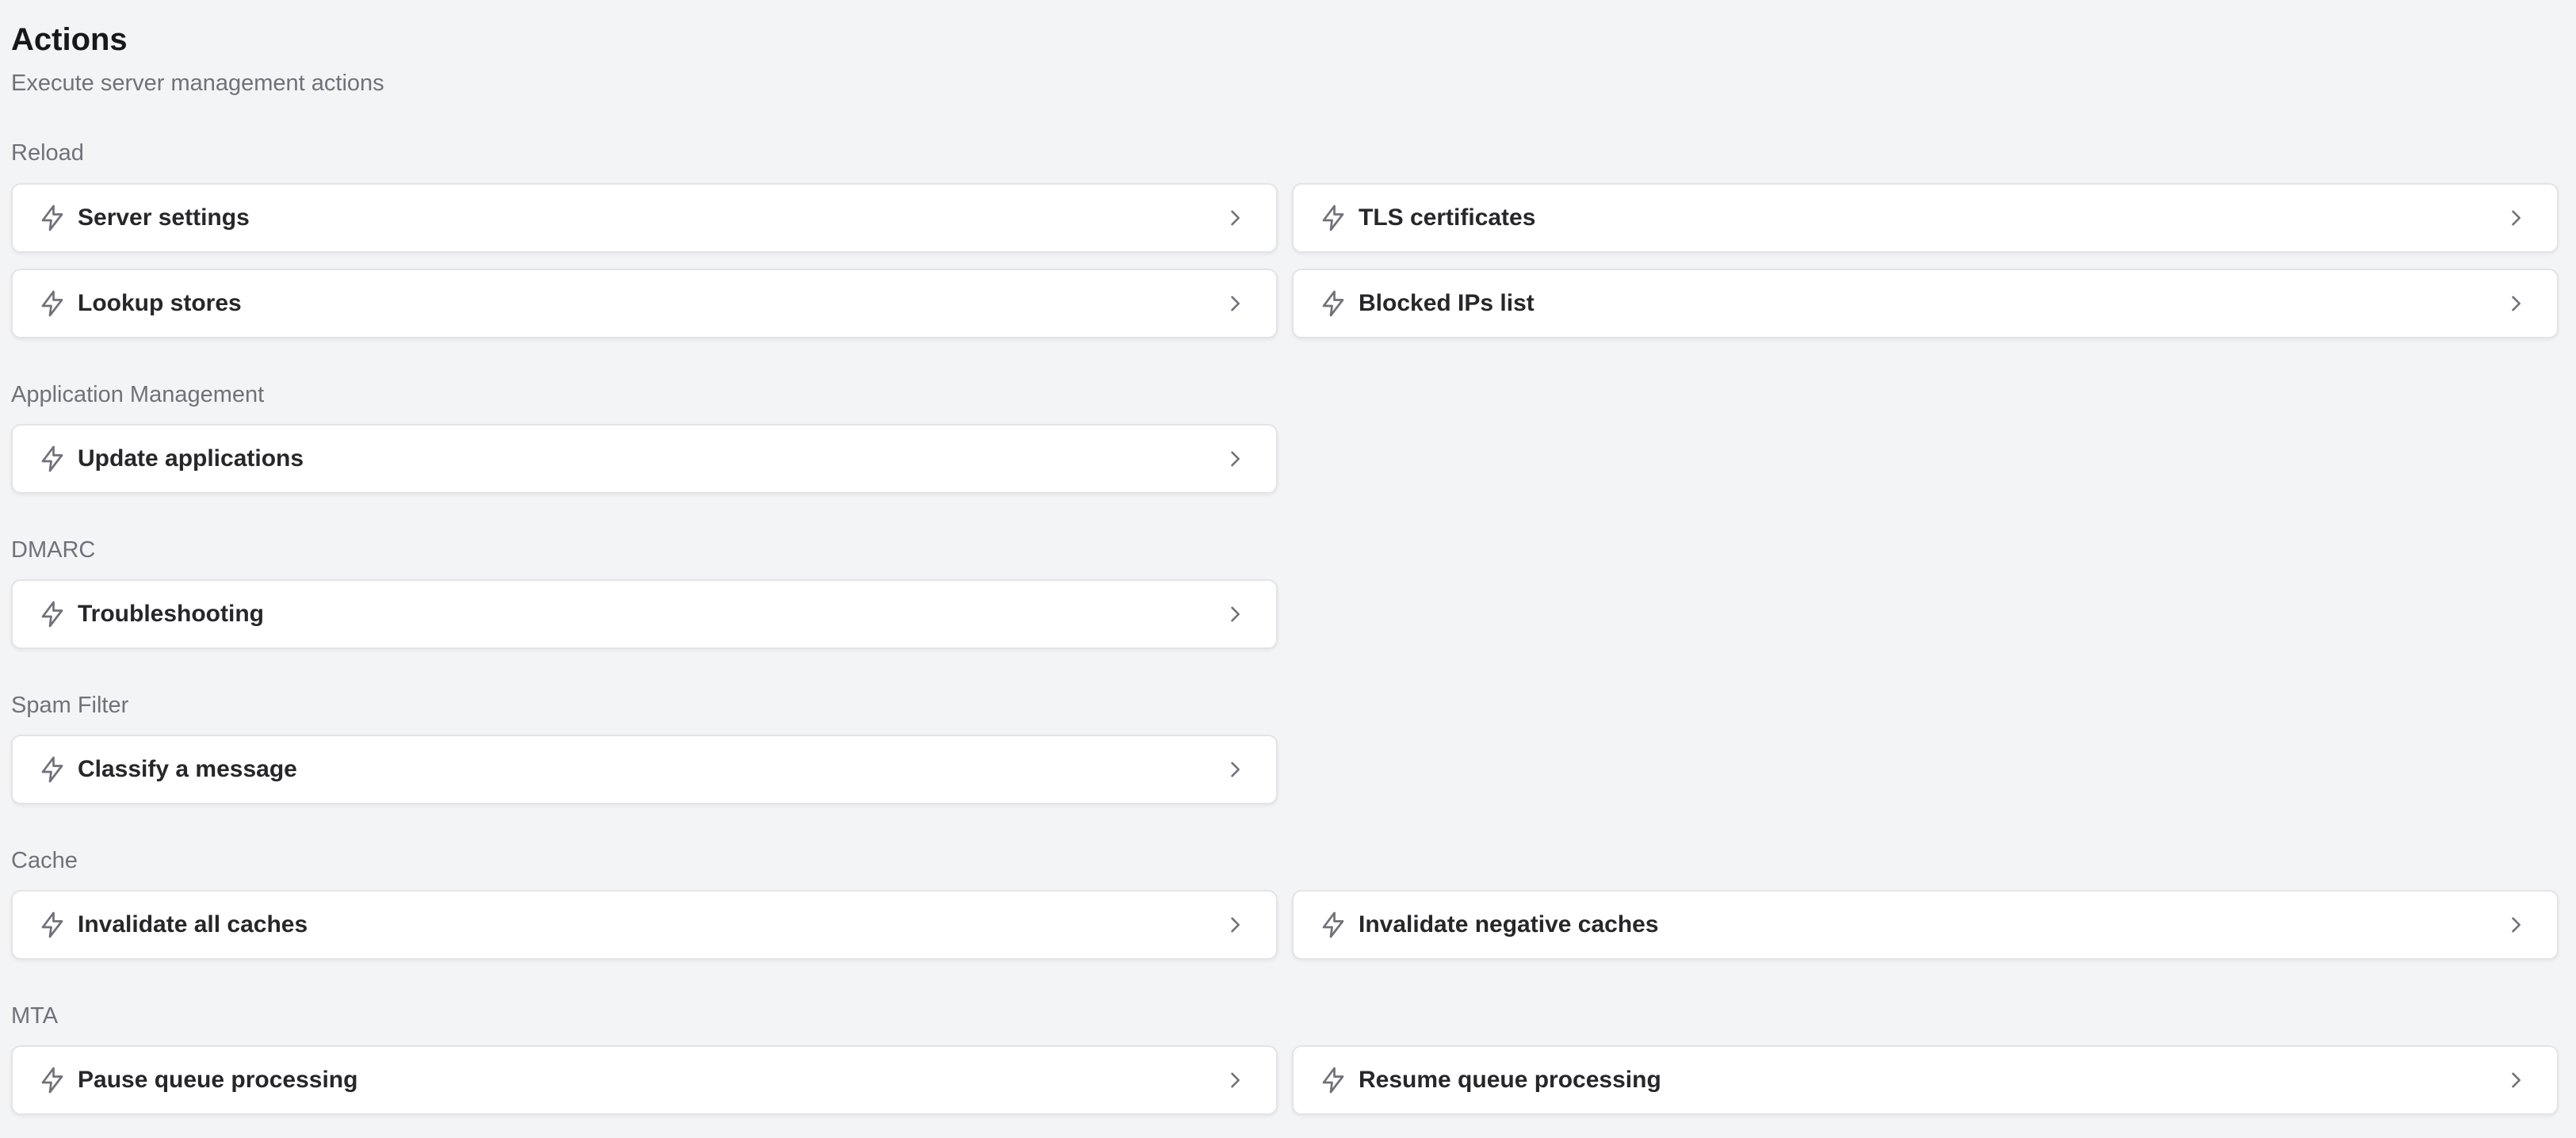 The image size is (2576, 1138). I want to click on action-classify-a-message: Classify a message, so click(644, 769).